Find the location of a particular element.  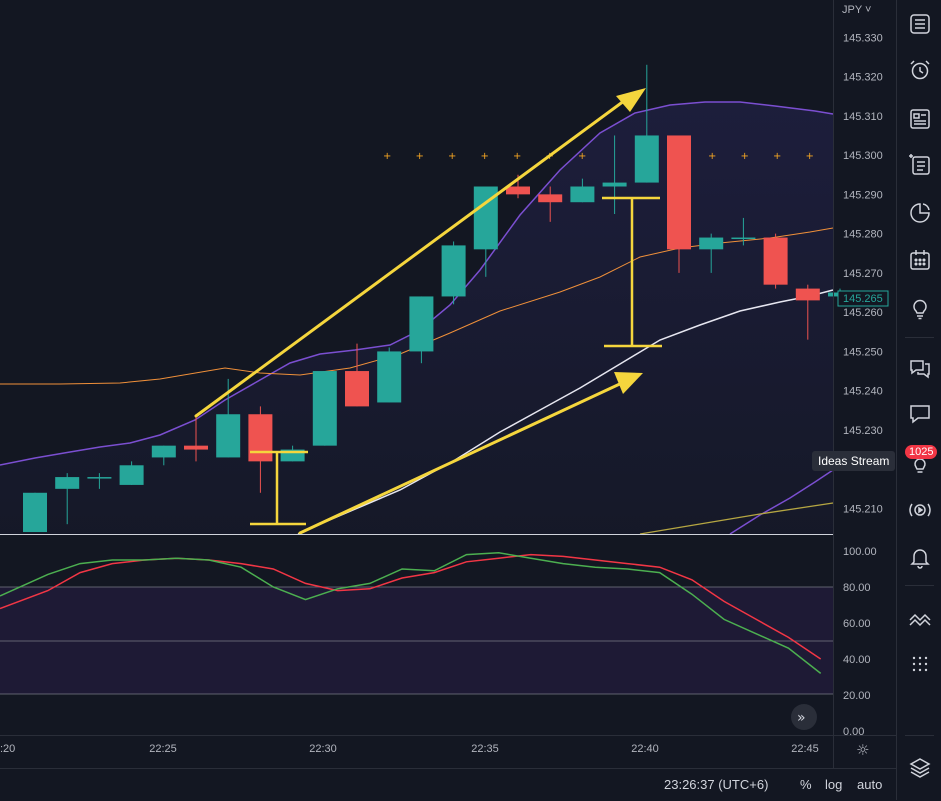

sidebar-item-layers is located at coordinates (919, 768).